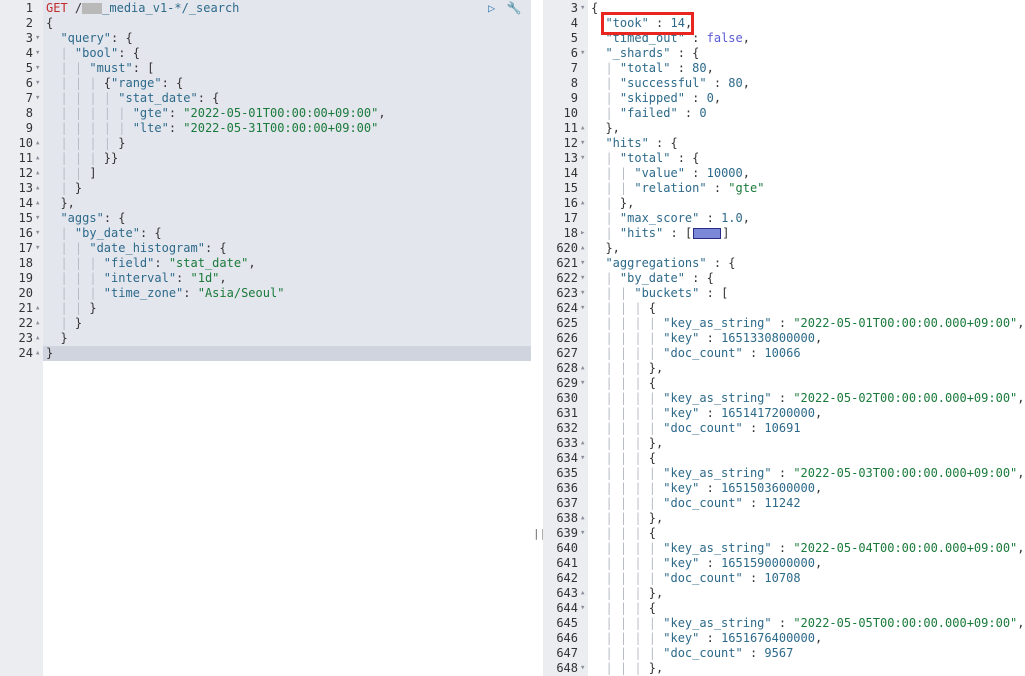 The image size is (1025, 676). I want to click on code-line: 632 | | | | "doc_count" : 10691, so click(784, 428).